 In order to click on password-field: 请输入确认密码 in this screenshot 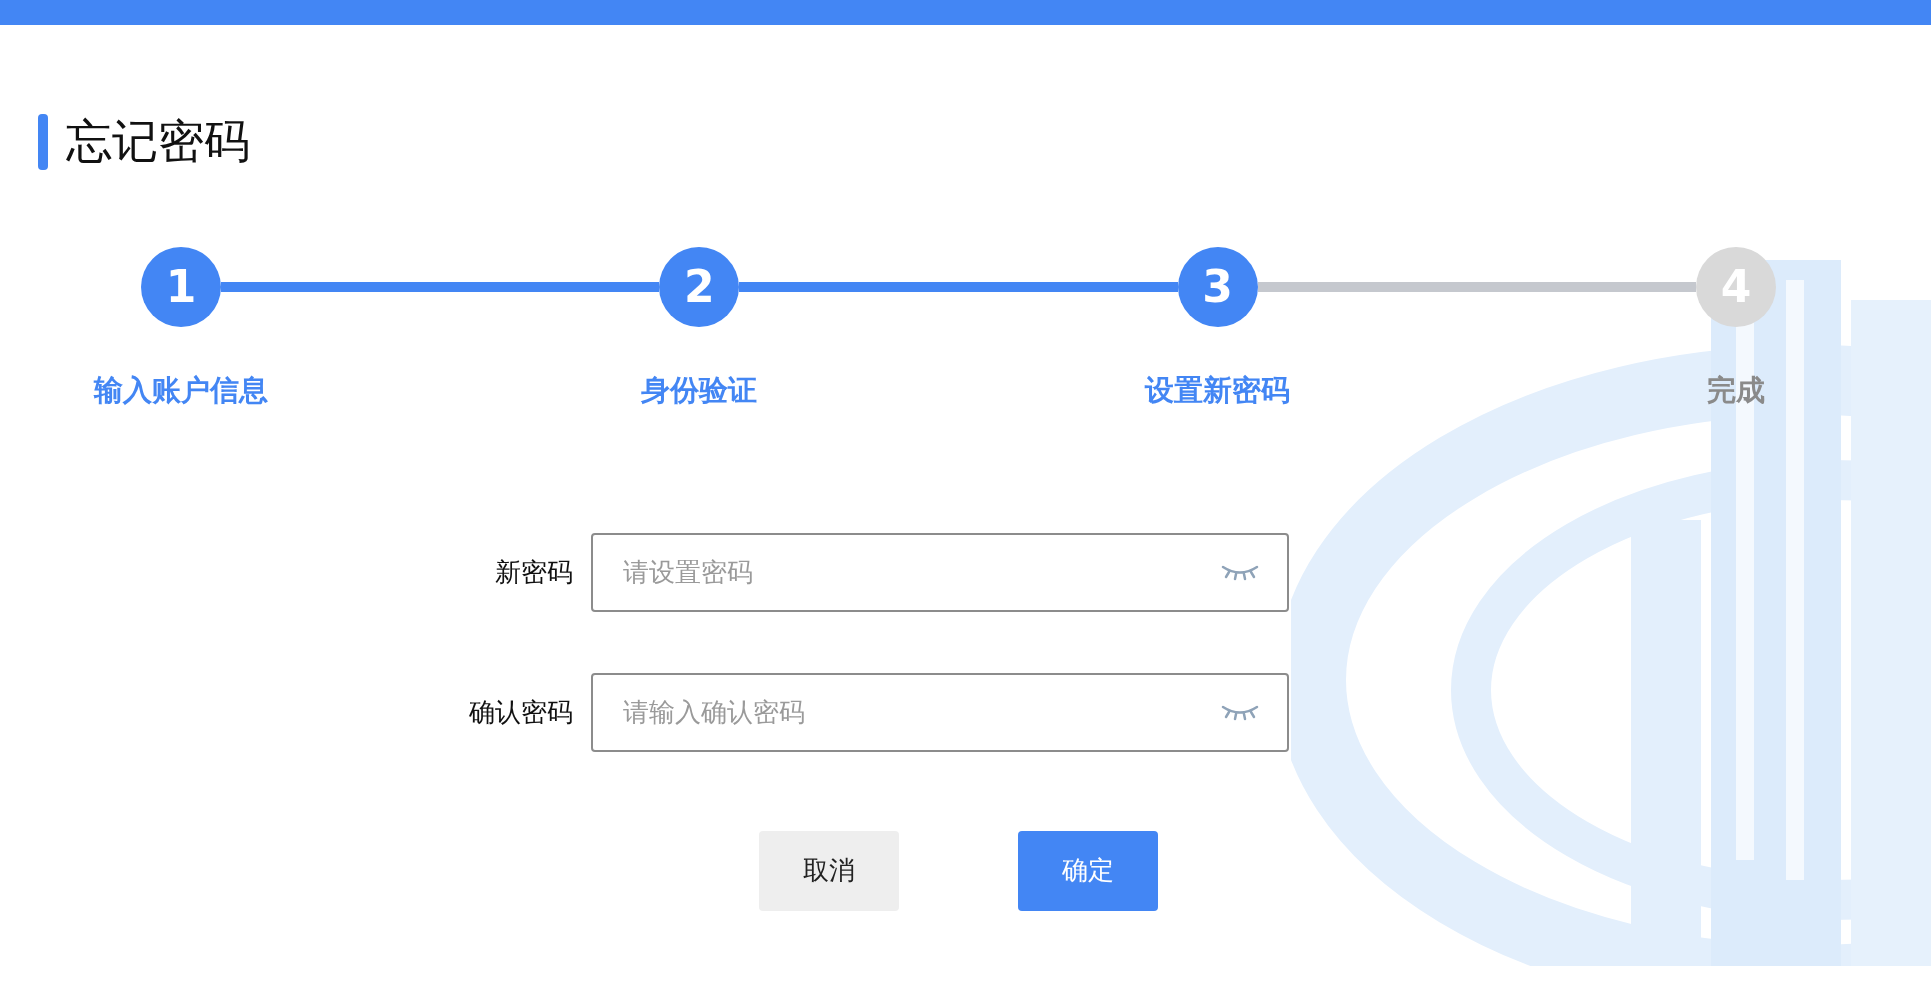, I will do `click(940, 712)`.